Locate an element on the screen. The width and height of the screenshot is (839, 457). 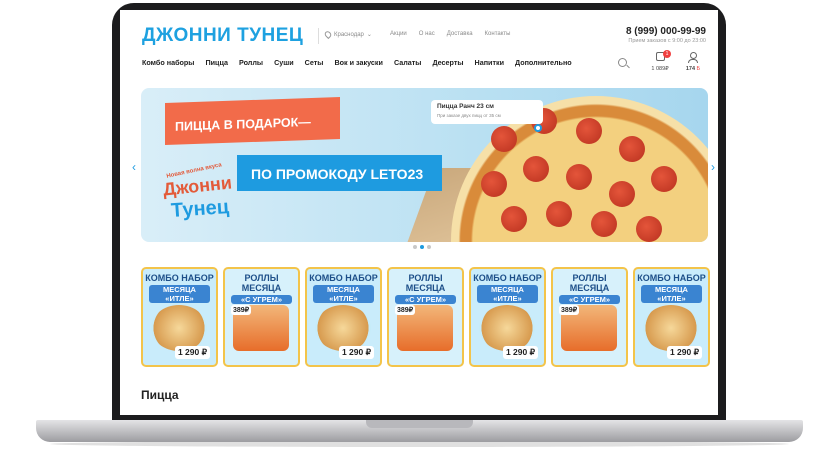
link-about: О нас is located at coordinates (427, 34).